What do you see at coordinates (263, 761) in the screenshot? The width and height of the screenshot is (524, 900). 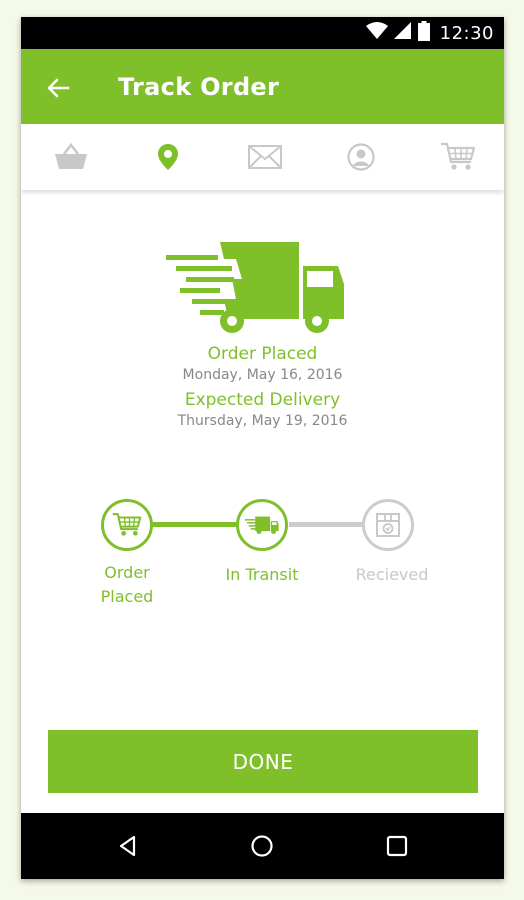 I see `done-button: DONE` at bounding box center [263, 761].